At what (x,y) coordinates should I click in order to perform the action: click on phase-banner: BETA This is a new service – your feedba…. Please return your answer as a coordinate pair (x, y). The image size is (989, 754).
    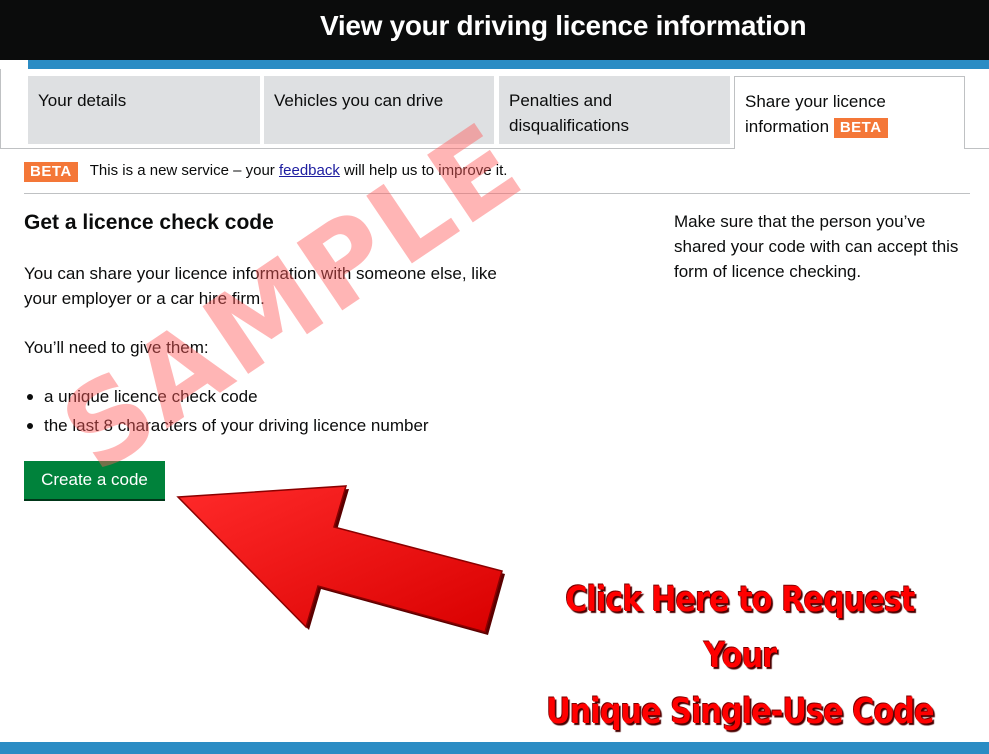
    Looking at the image, I should click on (497, 178).